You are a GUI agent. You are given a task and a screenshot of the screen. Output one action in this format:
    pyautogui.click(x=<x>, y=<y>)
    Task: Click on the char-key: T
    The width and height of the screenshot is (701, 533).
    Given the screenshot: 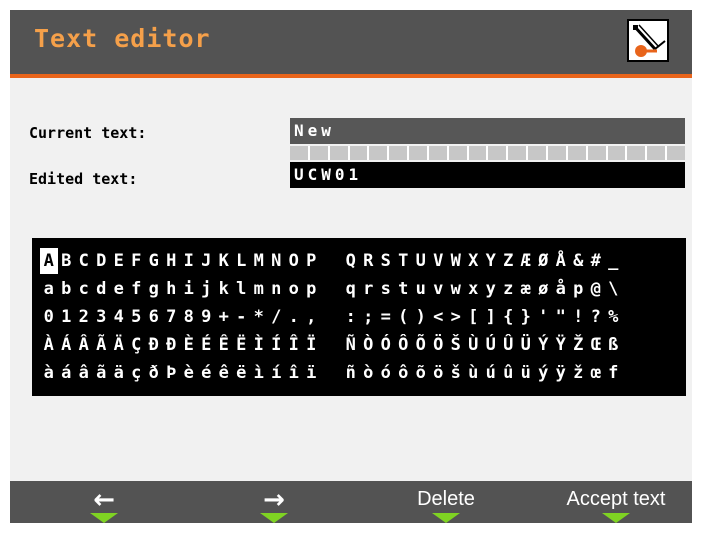 What is the action you would take?
    pyautogui.click(x=404, y=261)
    